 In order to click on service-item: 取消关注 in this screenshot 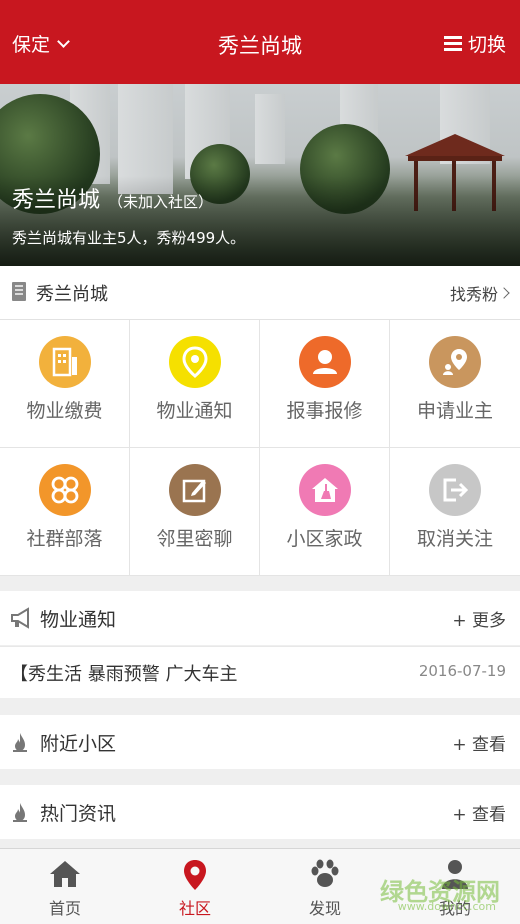, I will do `click(455, 512)`.